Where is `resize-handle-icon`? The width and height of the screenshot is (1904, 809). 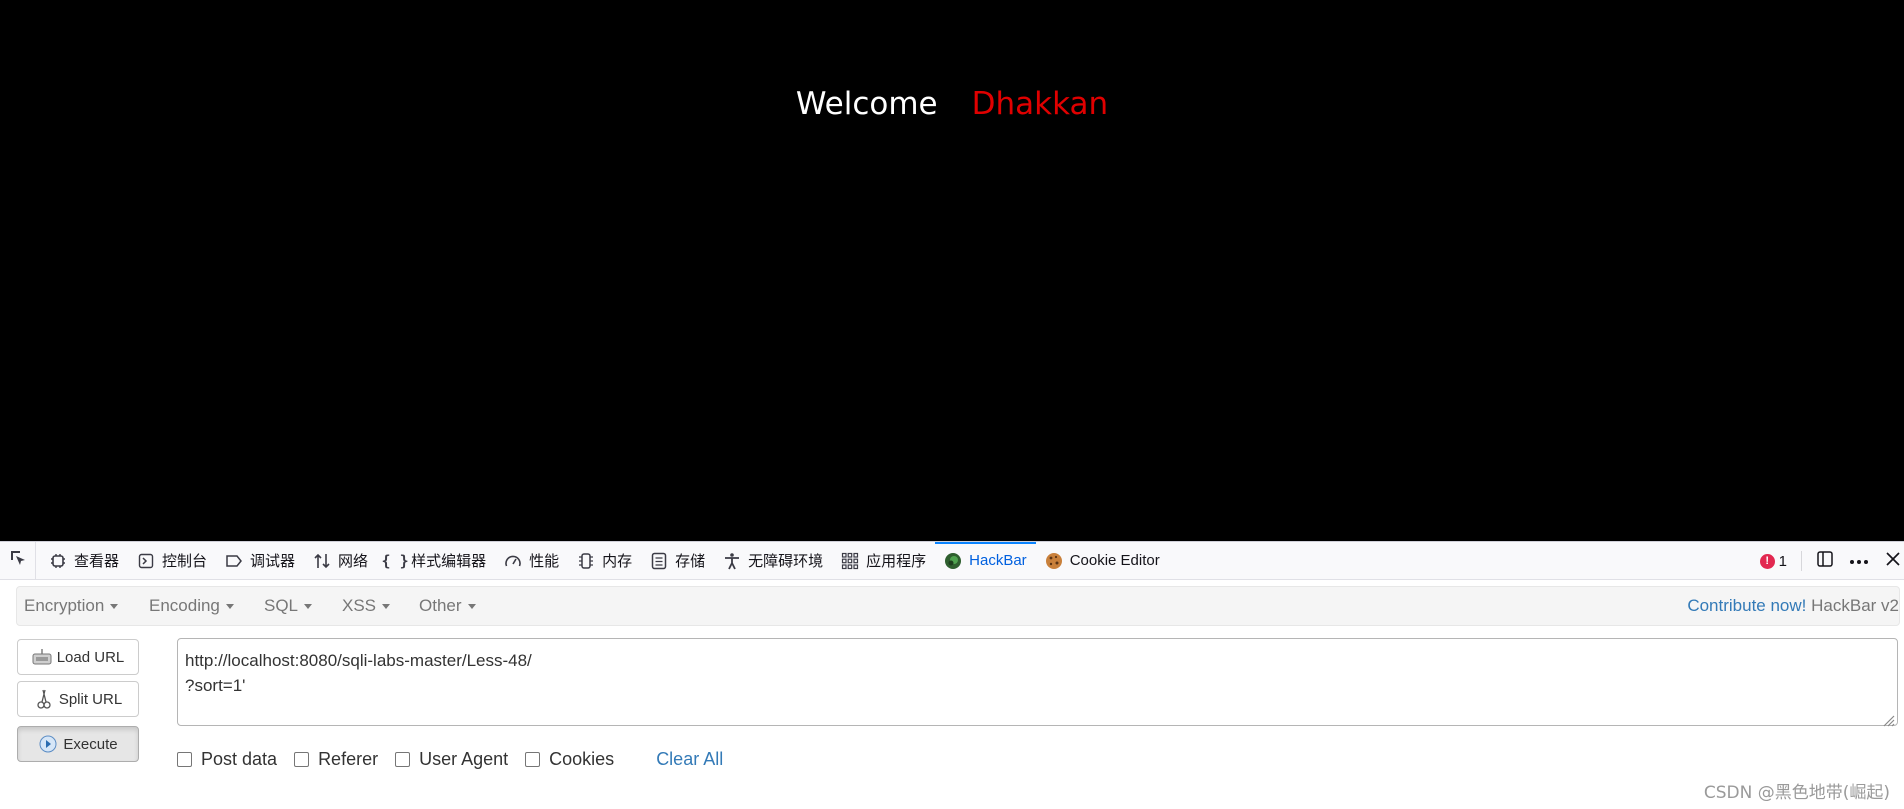
resize-handle-icon is located at coordinates (1888, 718).